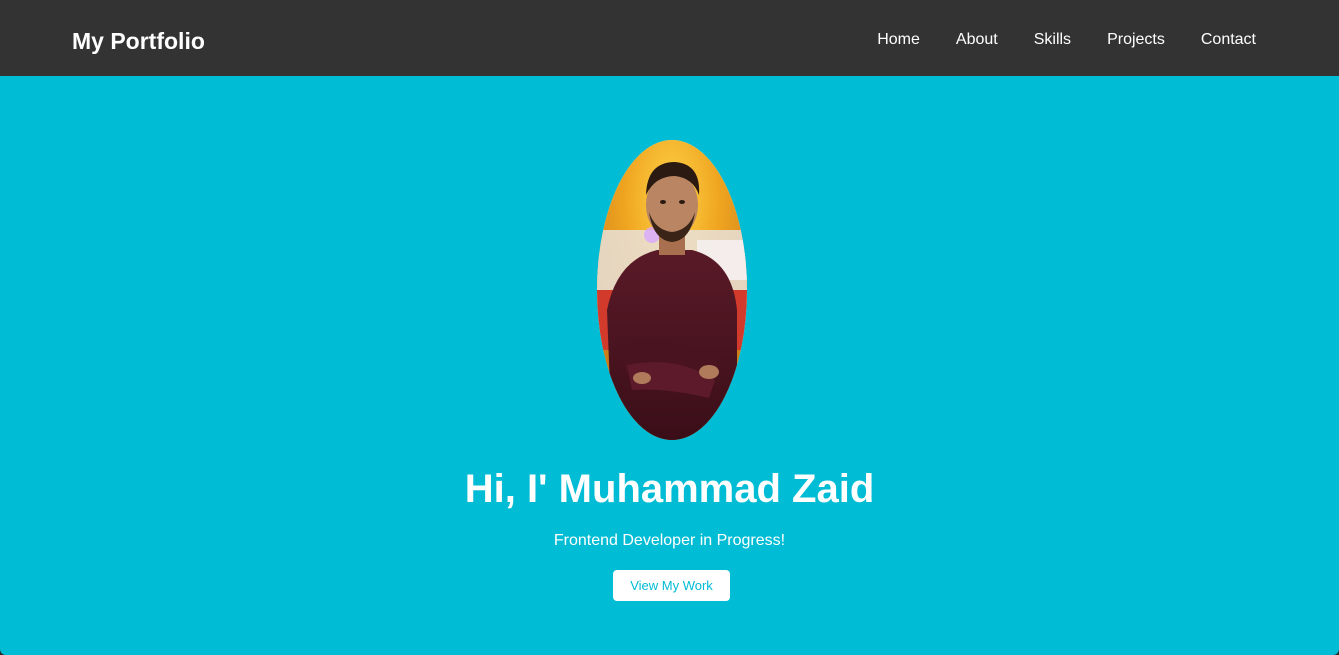 This screenshot has height=655, width=1339. What do you see at coordinates (1052, 40) in the screenshot?
I see `nav-link-skills: Skills` at bounding box center [1052, 40].